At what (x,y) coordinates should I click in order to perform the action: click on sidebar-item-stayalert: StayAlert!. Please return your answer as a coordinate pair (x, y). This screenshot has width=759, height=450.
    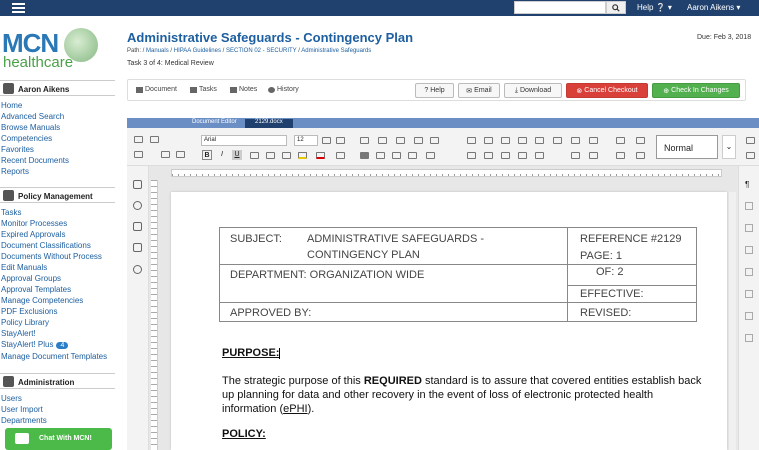
    Looking at the image, I should click on (18, 333).